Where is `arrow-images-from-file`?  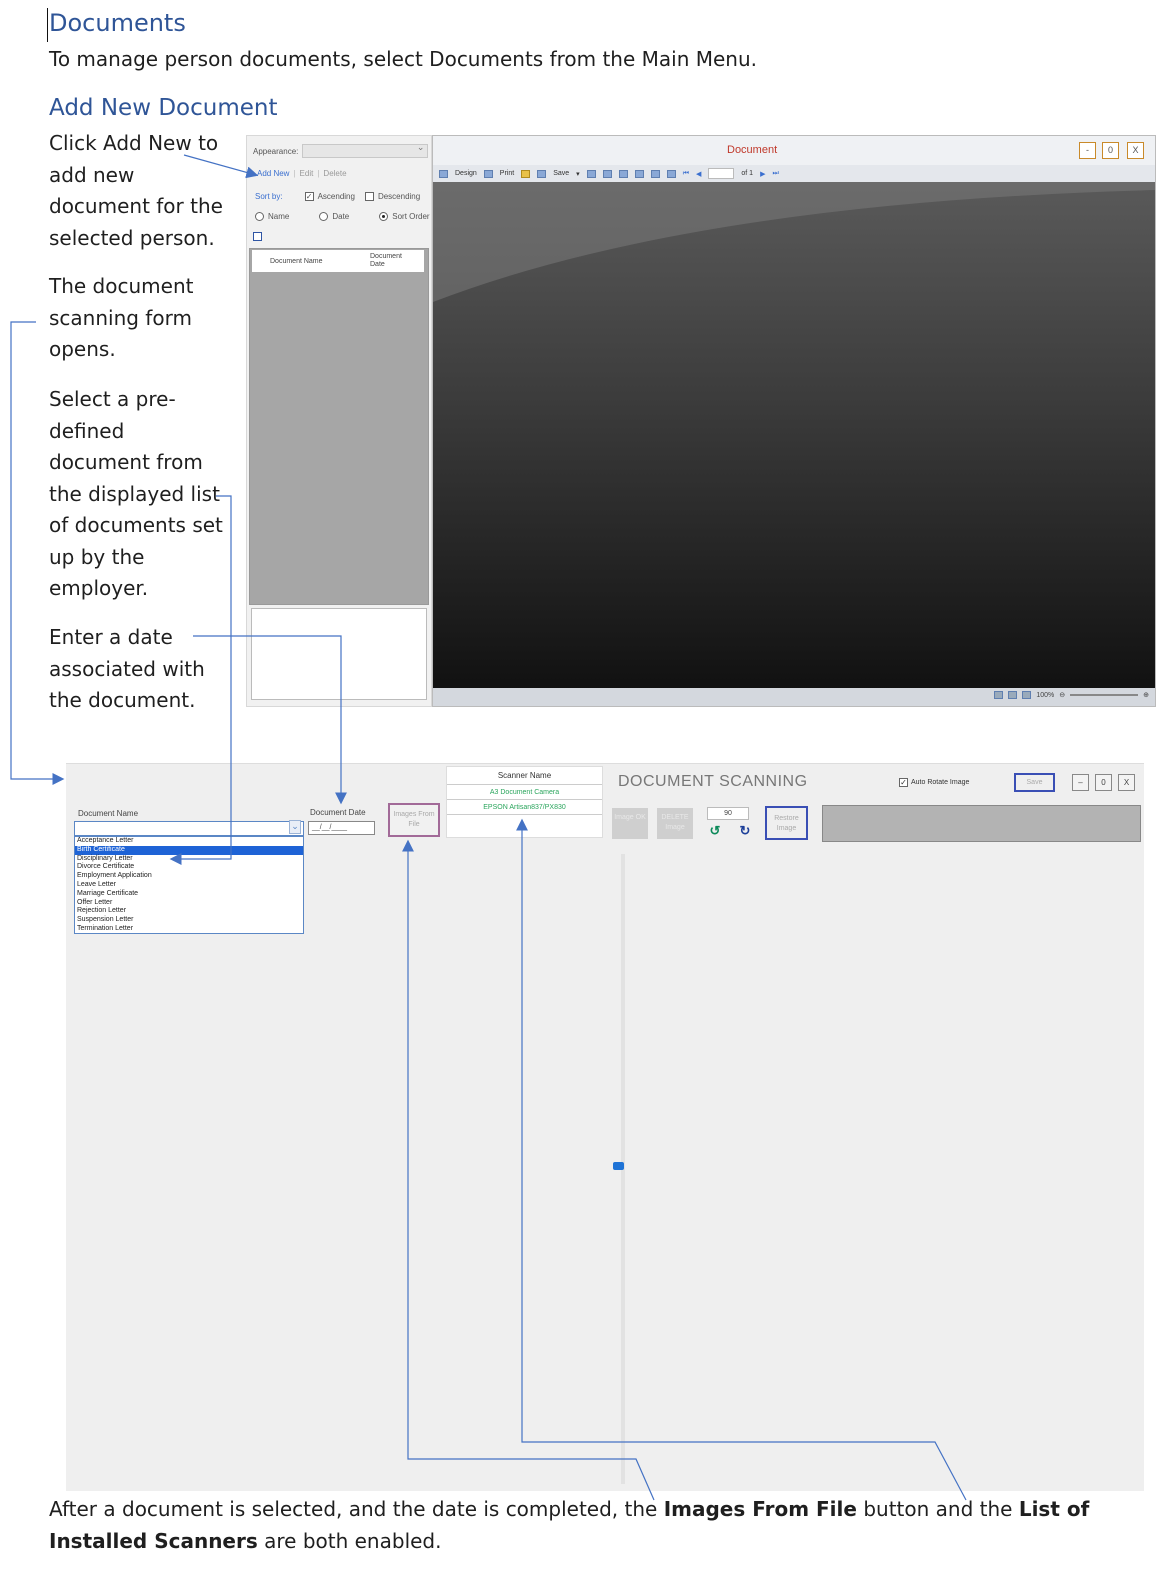 arrow-images-from-file is located at coordinates (528, 1170).